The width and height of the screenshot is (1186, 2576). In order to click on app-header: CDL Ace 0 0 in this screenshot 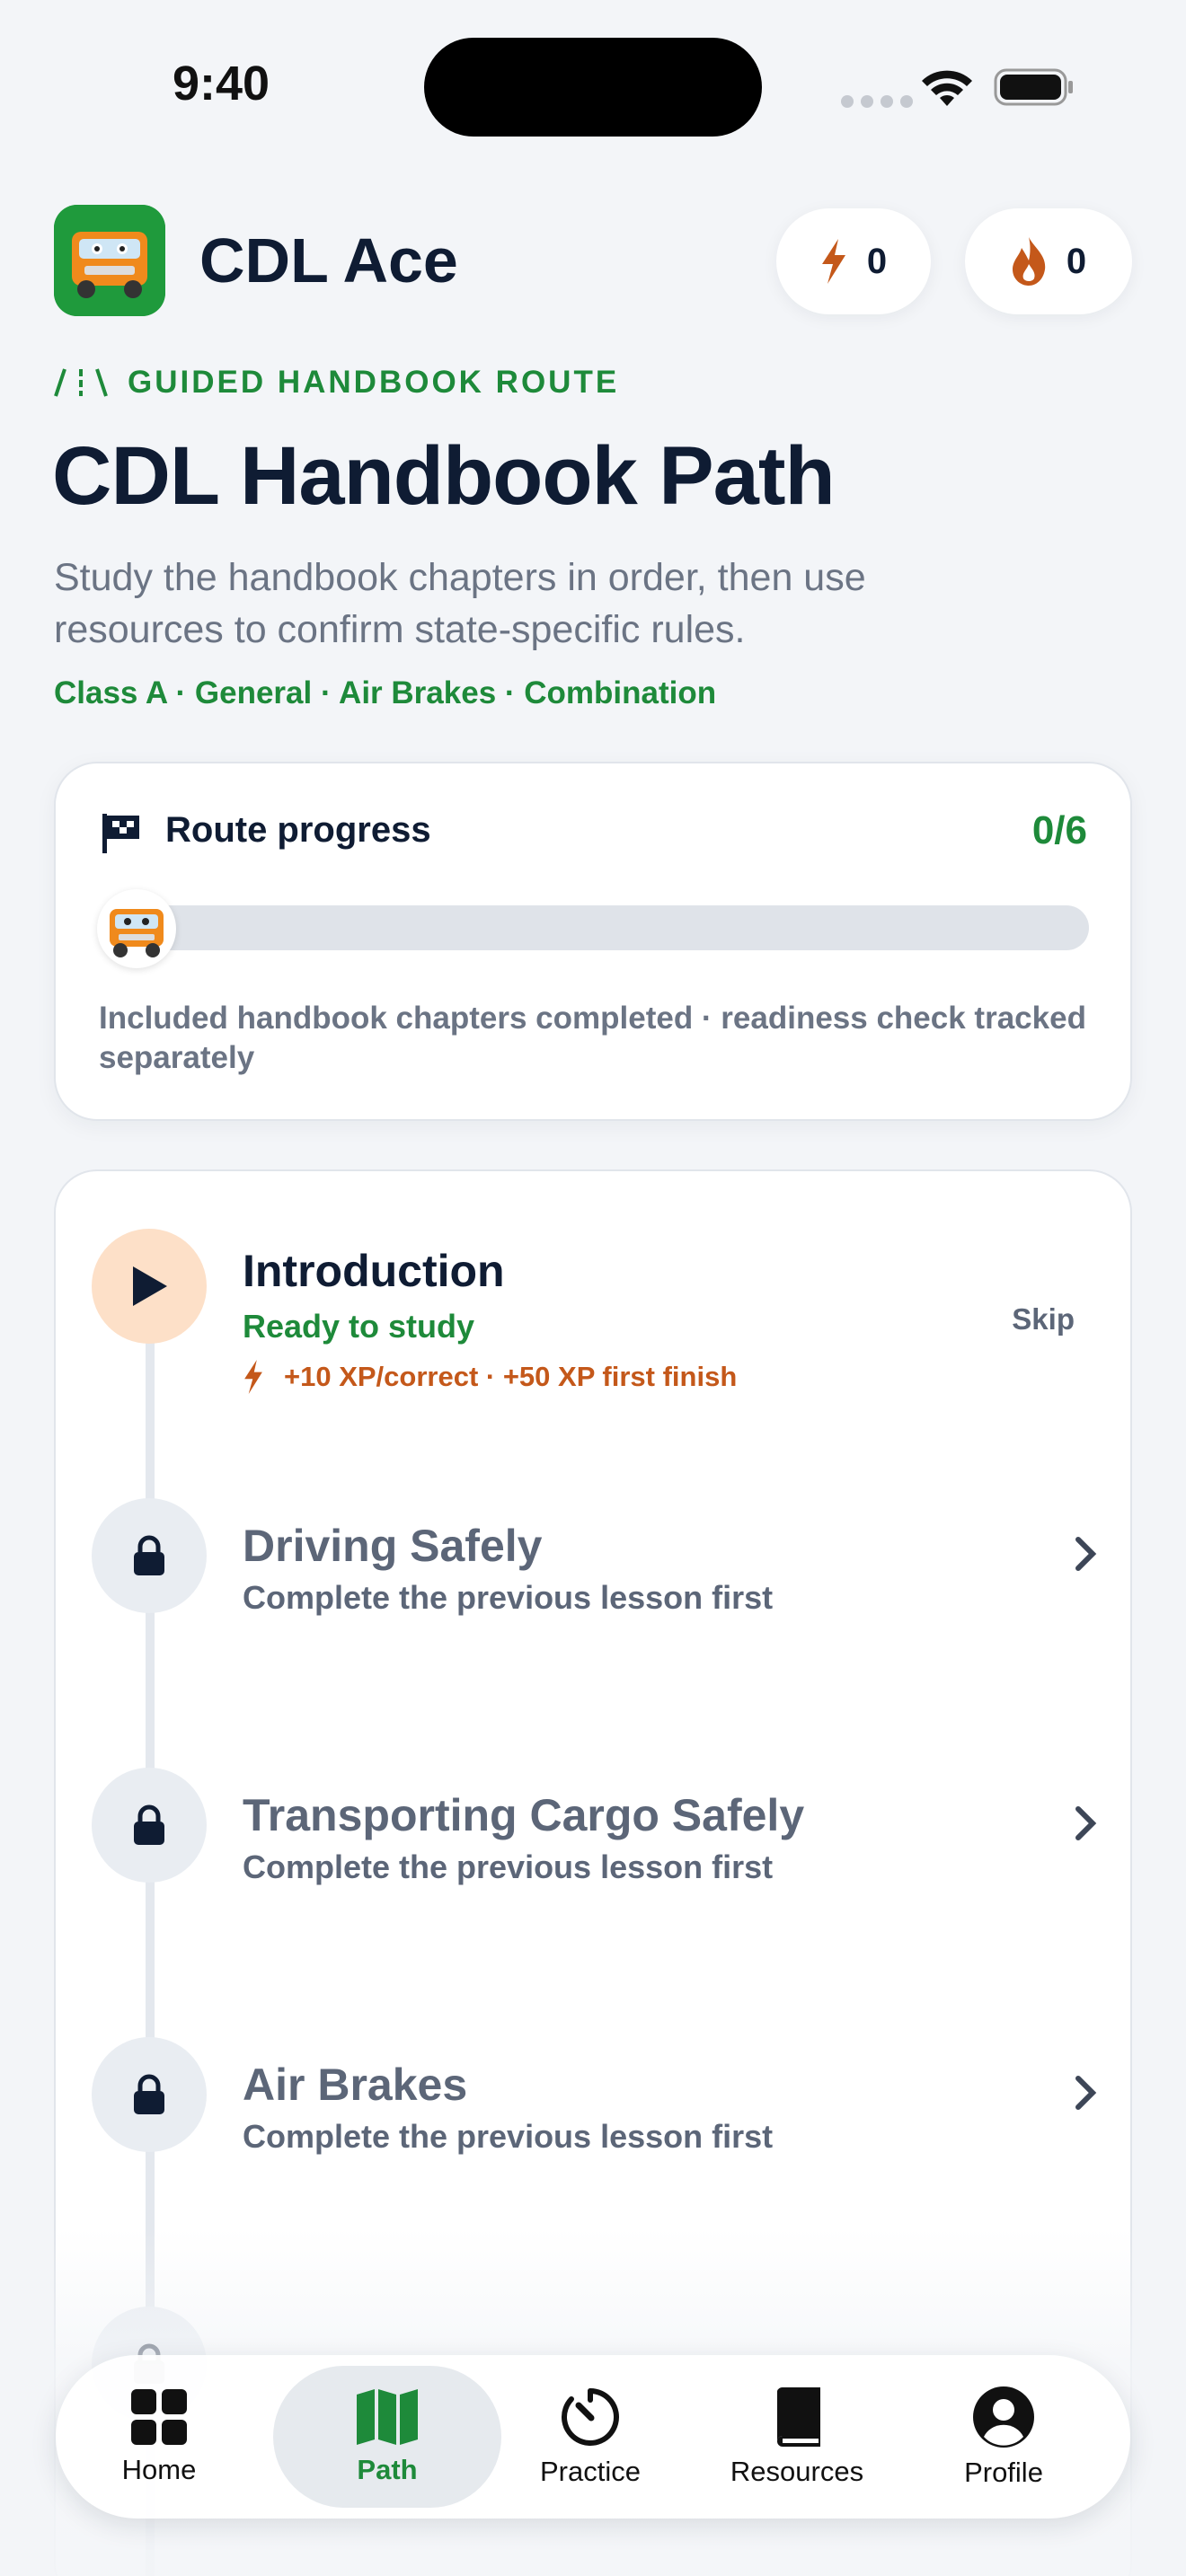, I will do `click(593, 260)`.